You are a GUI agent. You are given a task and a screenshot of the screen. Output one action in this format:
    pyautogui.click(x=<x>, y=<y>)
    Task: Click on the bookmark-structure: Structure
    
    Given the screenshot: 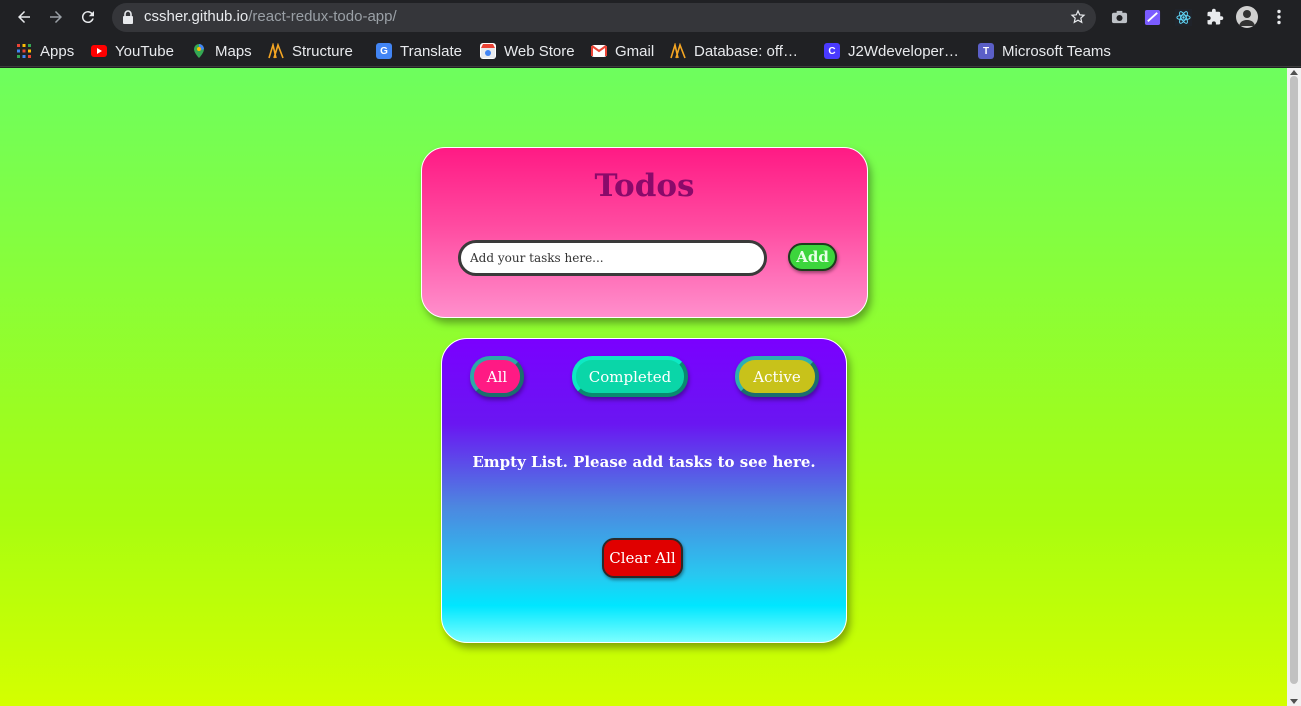 What is the action you would take?
    pyautogui.click(x=310, y=51)
    